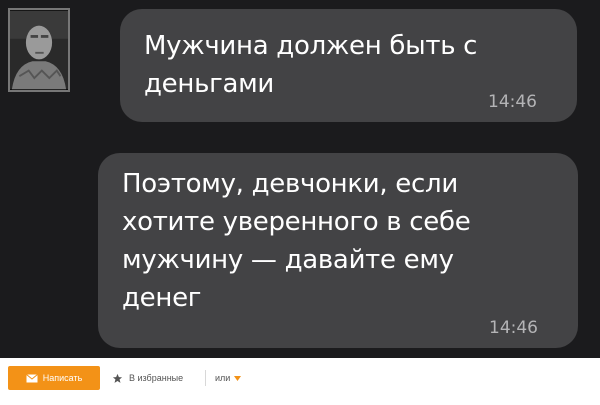  I want to click on caret-down-icon, so click(238, 378).